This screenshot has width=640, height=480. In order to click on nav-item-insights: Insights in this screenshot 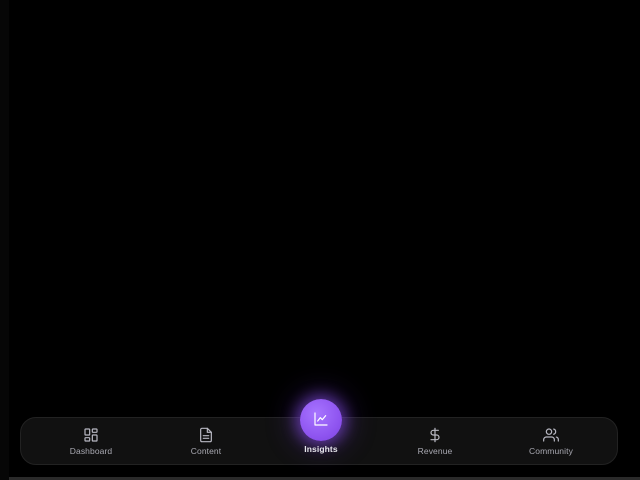, I will do `click(321, 432)`.